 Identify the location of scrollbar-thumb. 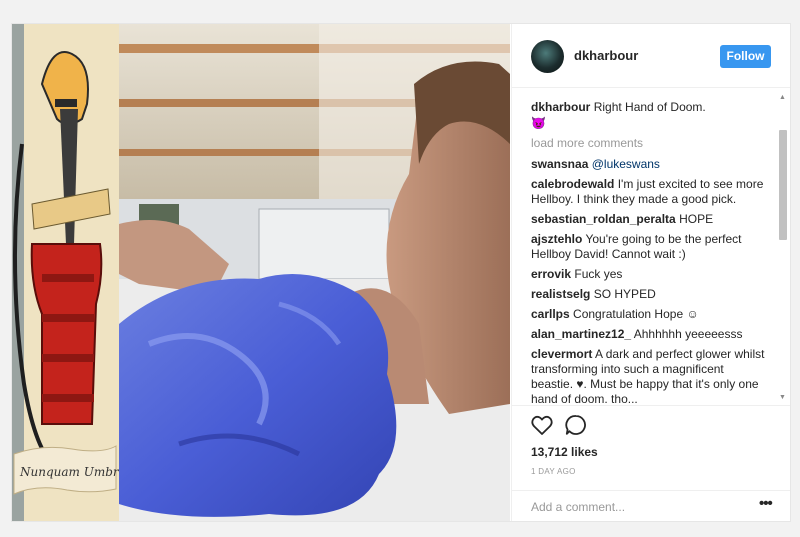
(783, 185).